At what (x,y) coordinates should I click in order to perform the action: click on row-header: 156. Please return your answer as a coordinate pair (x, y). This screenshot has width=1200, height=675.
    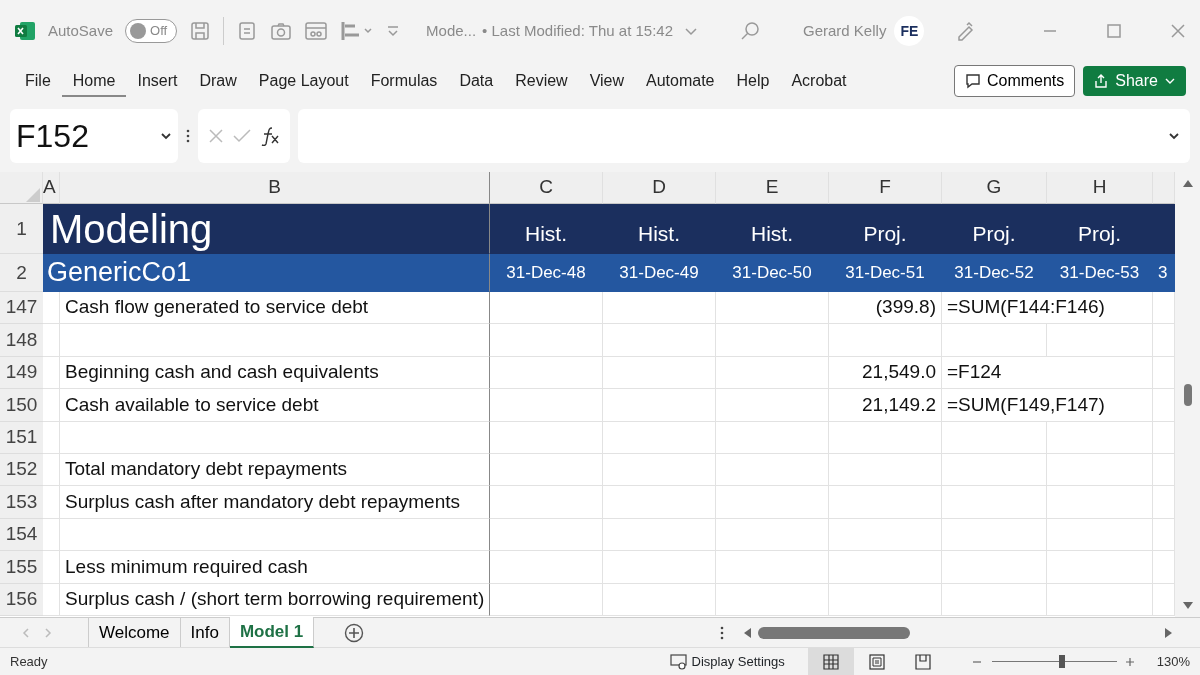
    Looking at the image, I should click on (21, 599).